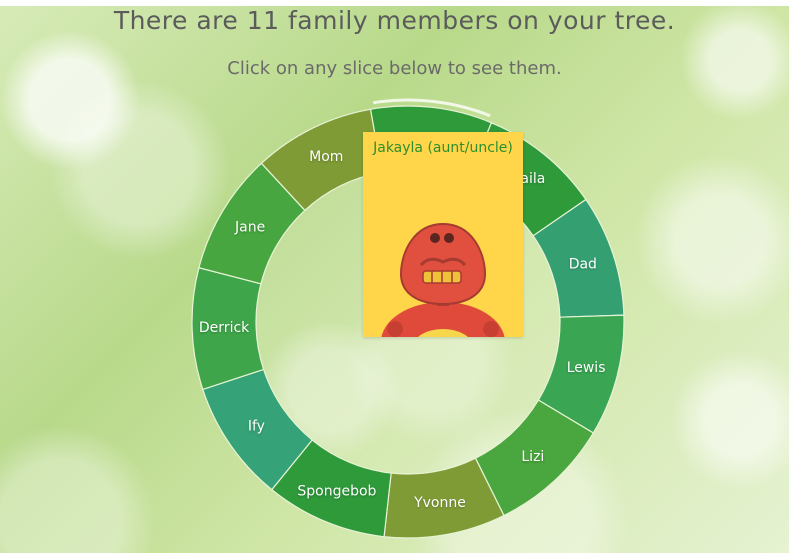  Describe the element at coordinates (249, 227) in the screenshot. I see `wheel-slice-label: Jane` at that location.